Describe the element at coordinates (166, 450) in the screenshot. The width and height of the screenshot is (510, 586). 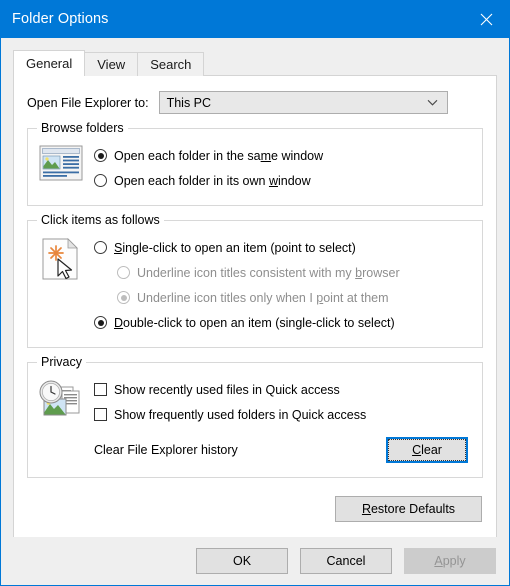
I see `clear-history-label: Clear File Explorer history` at that location.